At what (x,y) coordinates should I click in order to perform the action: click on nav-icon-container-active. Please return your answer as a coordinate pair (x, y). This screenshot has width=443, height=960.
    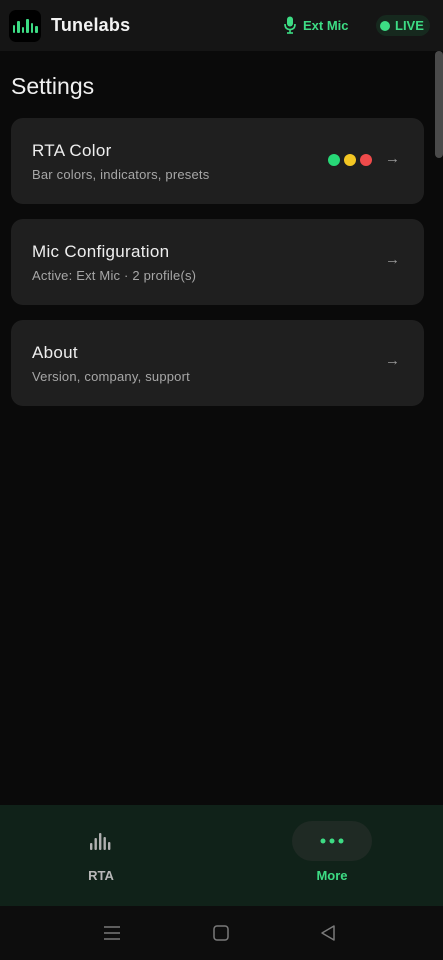
    Looking at the image, I should click on (332, 841).